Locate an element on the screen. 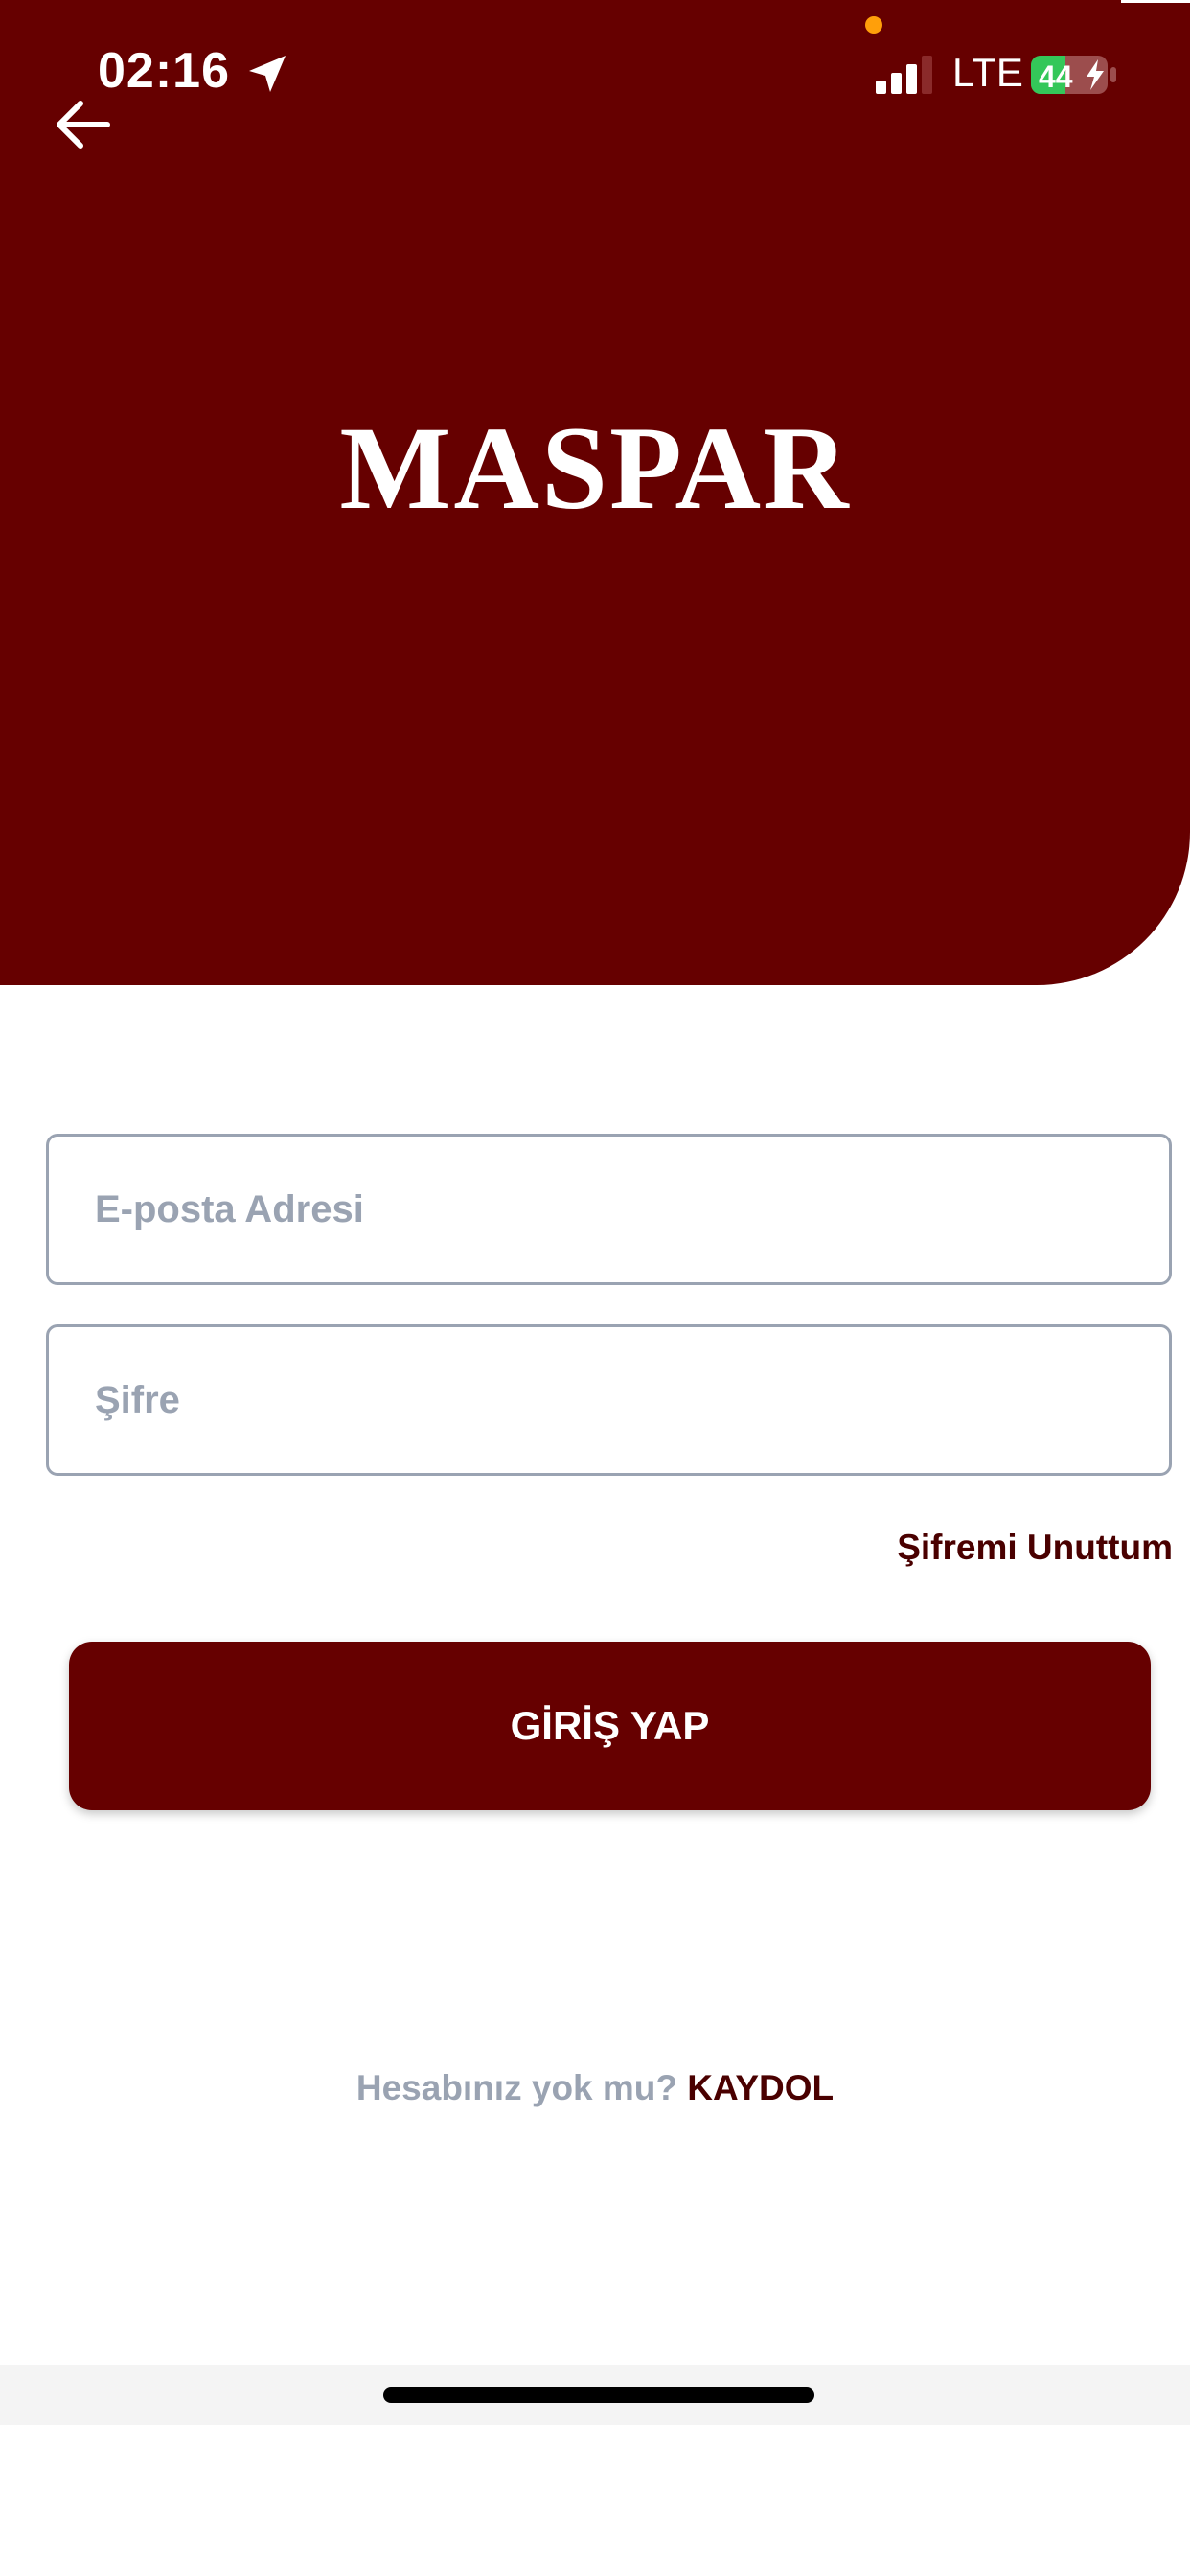 This screenshot has height=2576, width=1190. signal-icon is located at coordinates (906, 75).